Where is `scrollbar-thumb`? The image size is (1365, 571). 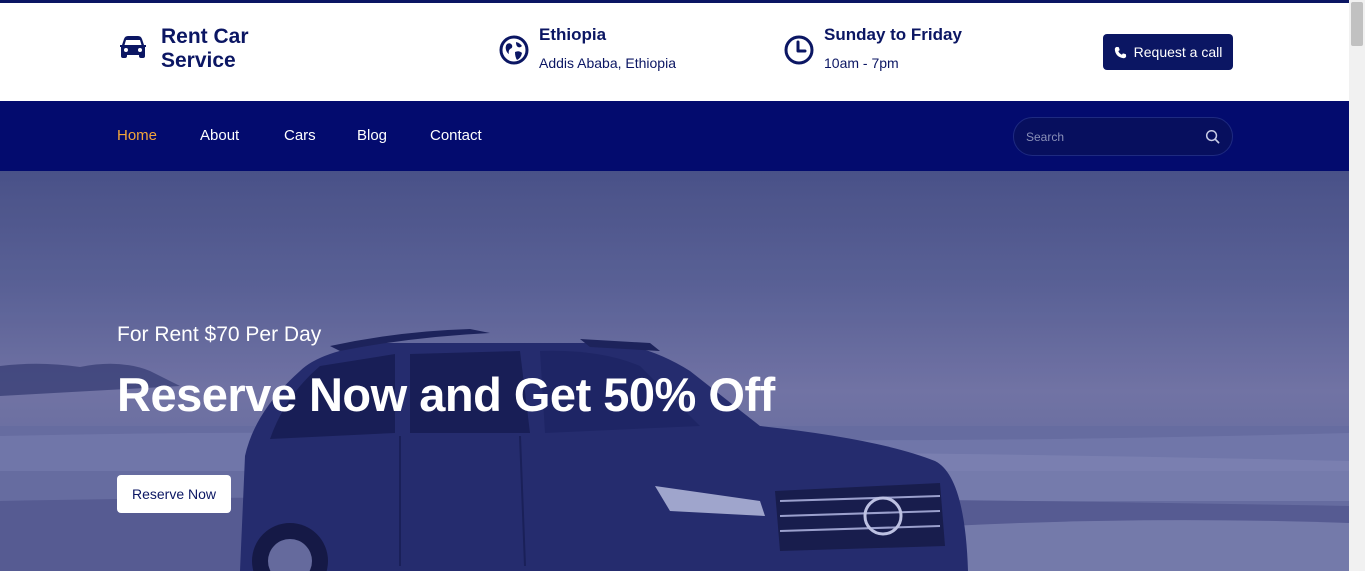
scrollbar-thumb is located at coordinates (1357, 24).